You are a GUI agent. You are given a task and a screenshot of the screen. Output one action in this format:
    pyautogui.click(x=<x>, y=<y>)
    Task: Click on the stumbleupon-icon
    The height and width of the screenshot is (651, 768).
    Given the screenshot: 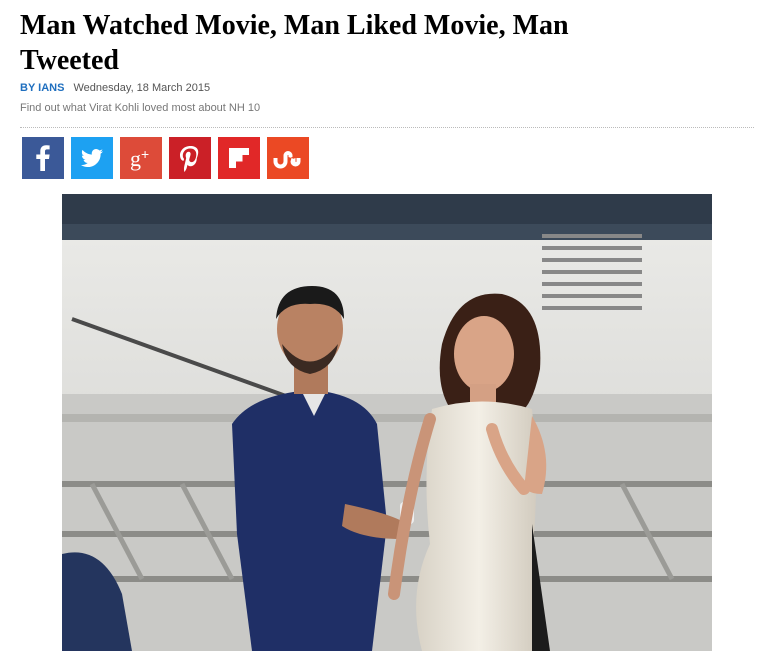 What is the action you would take?
    pyautogui.click(x=287, y=160)
    